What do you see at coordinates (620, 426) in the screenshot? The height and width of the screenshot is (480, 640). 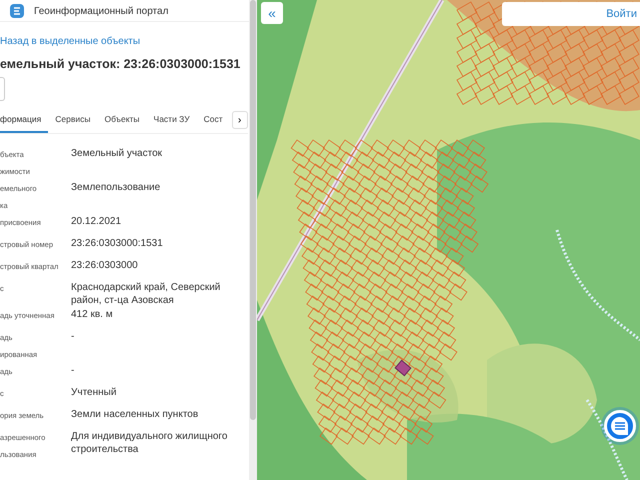 I see `chat-icon` at bounding box center [620, 426].